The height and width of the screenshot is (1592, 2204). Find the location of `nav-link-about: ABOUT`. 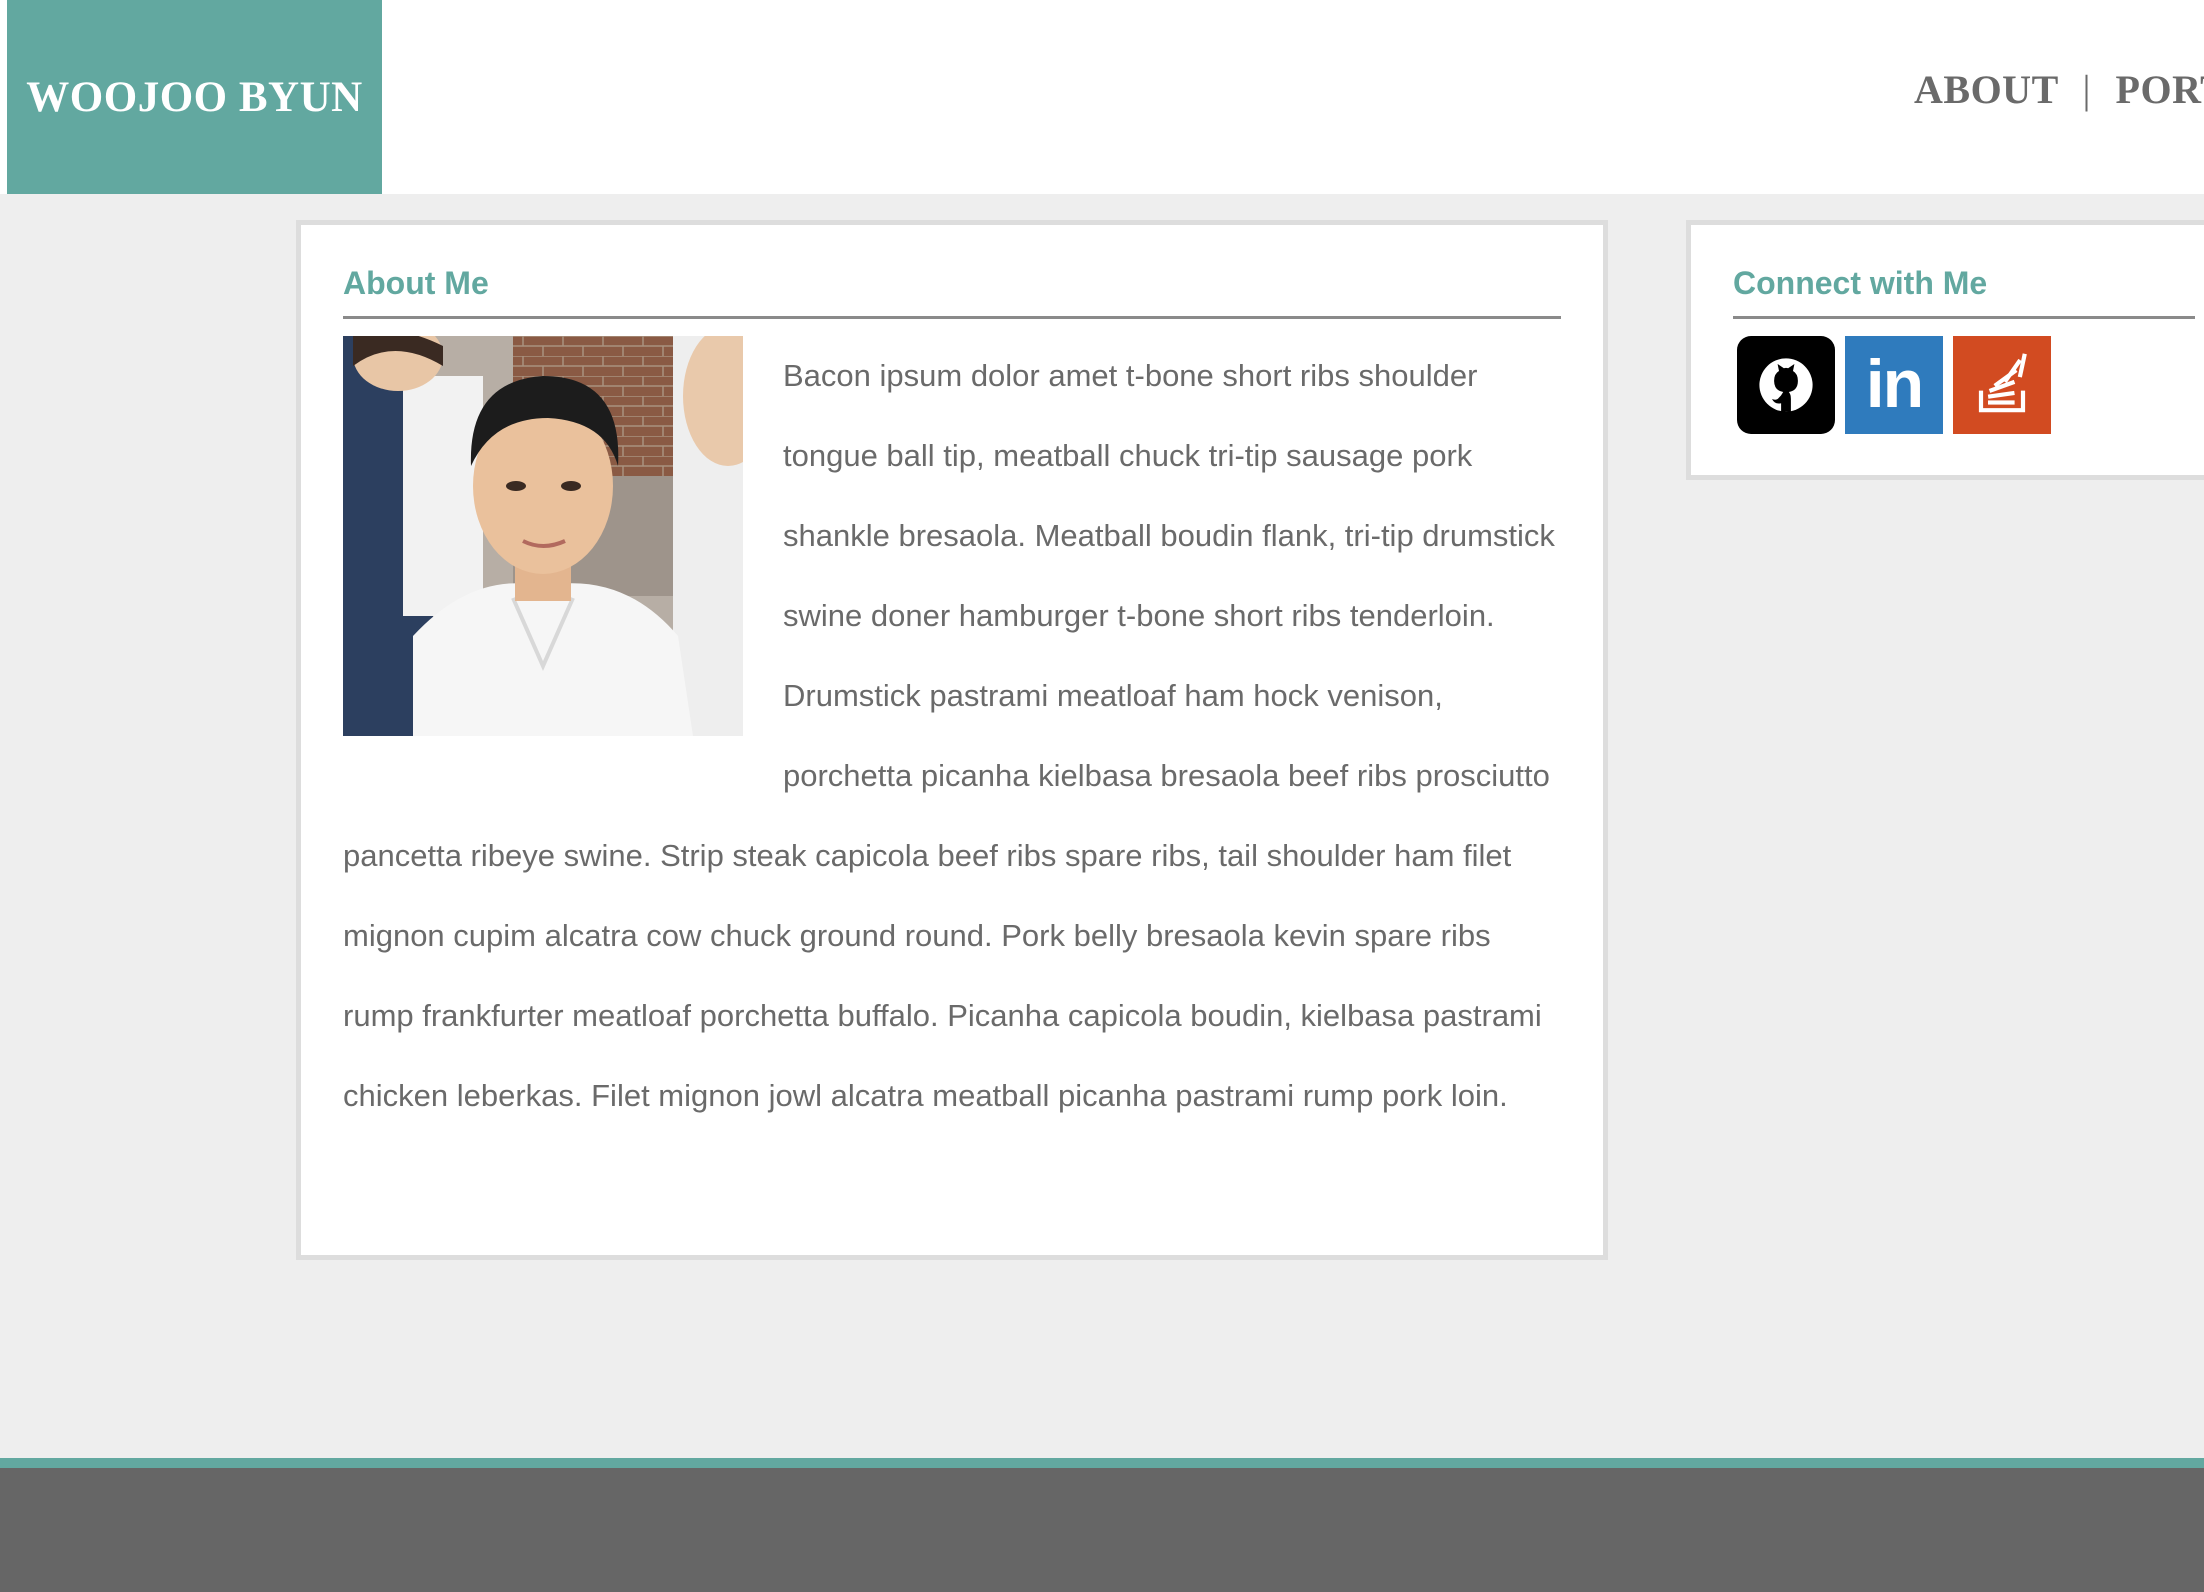

nav-link-about: ABOUT is located at coordinates (1986, 89).